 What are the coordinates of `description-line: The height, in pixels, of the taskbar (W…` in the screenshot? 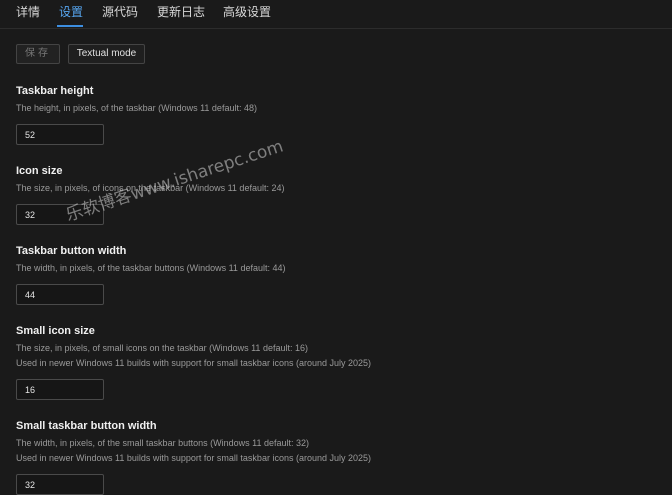 It's located at (136, 108).